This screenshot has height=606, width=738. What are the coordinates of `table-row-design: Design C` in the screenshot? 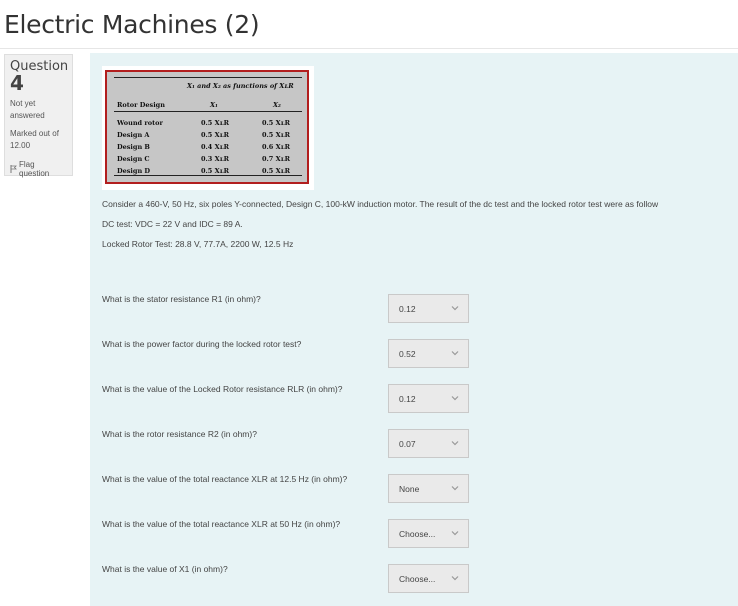 It's located at (133, 159).